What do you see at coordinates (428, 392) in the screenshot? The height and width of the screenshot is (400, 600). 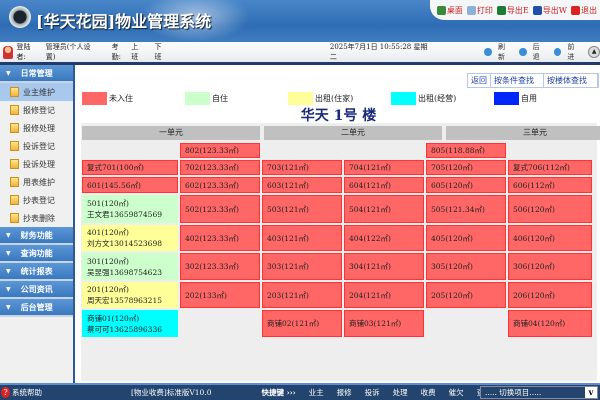 I see `shortcut-link: 收费` at bounding box center [428, 392].